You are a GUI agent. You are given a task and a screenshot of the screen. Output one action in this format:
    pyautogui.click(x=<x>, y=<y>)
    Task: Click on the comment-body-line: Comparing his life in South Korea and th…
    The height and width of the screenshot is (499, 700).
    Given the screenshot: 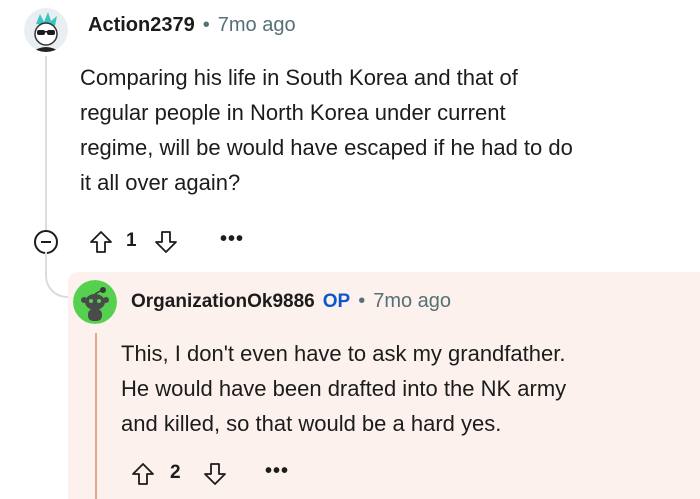 What is the action you would take?
    pyautogui.click(x=299, y=77)
    